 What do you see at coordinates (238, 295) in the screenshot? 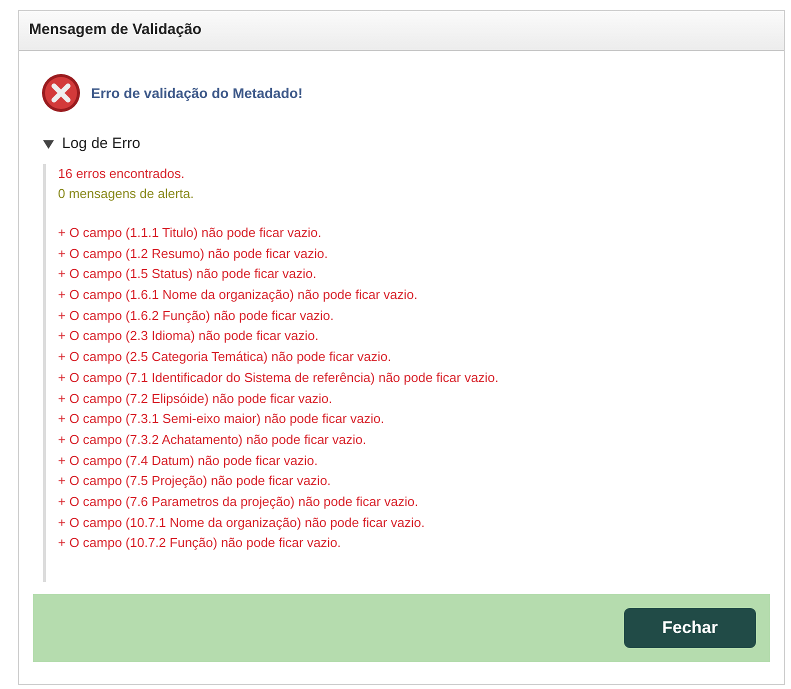
I see `error-line: + O campo (1.6.1 Nome da organização) não pode ficar vazio.` at bounding box center [238, 295].